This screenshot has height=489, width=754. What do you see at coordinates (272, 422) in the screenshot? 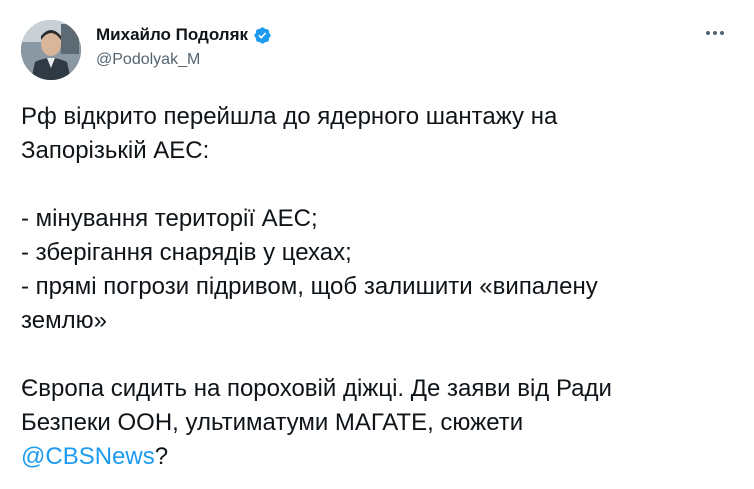
I see `tweet-line: Безпеки ООН, ультиматуми МАГАТЕ, сюжети` at bounding box center [272, 422].